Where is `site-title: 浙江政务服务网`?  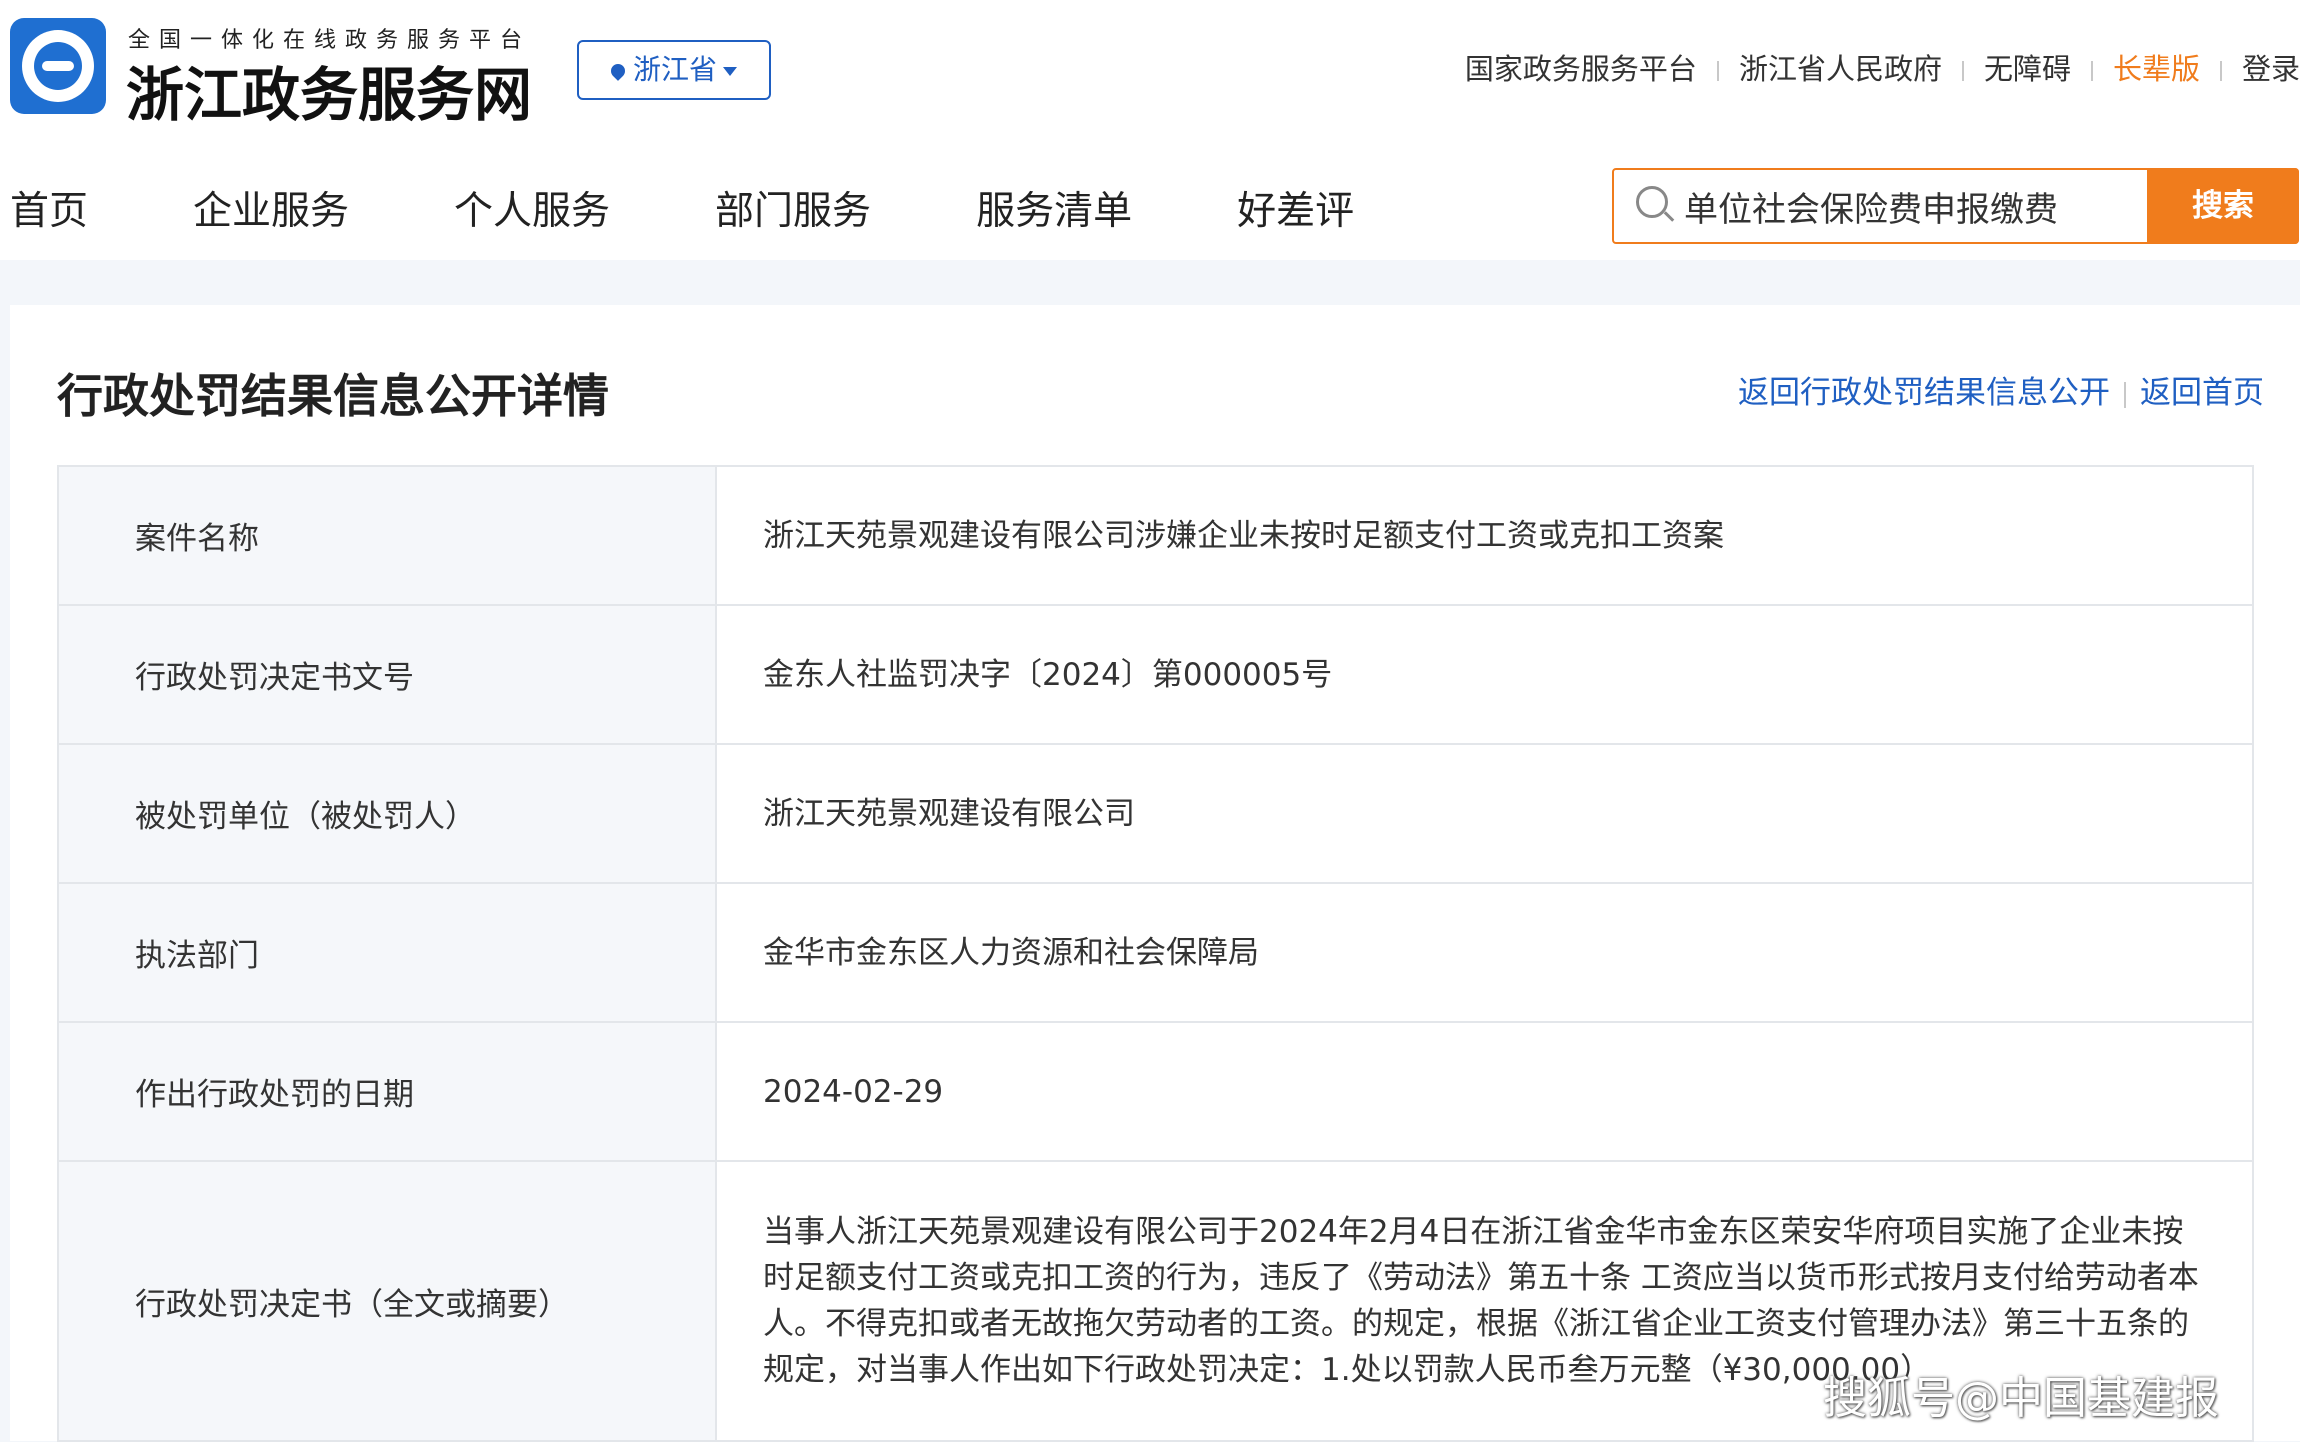
site-title: 浙江政务服务网 is located at coordinates (329, 90).